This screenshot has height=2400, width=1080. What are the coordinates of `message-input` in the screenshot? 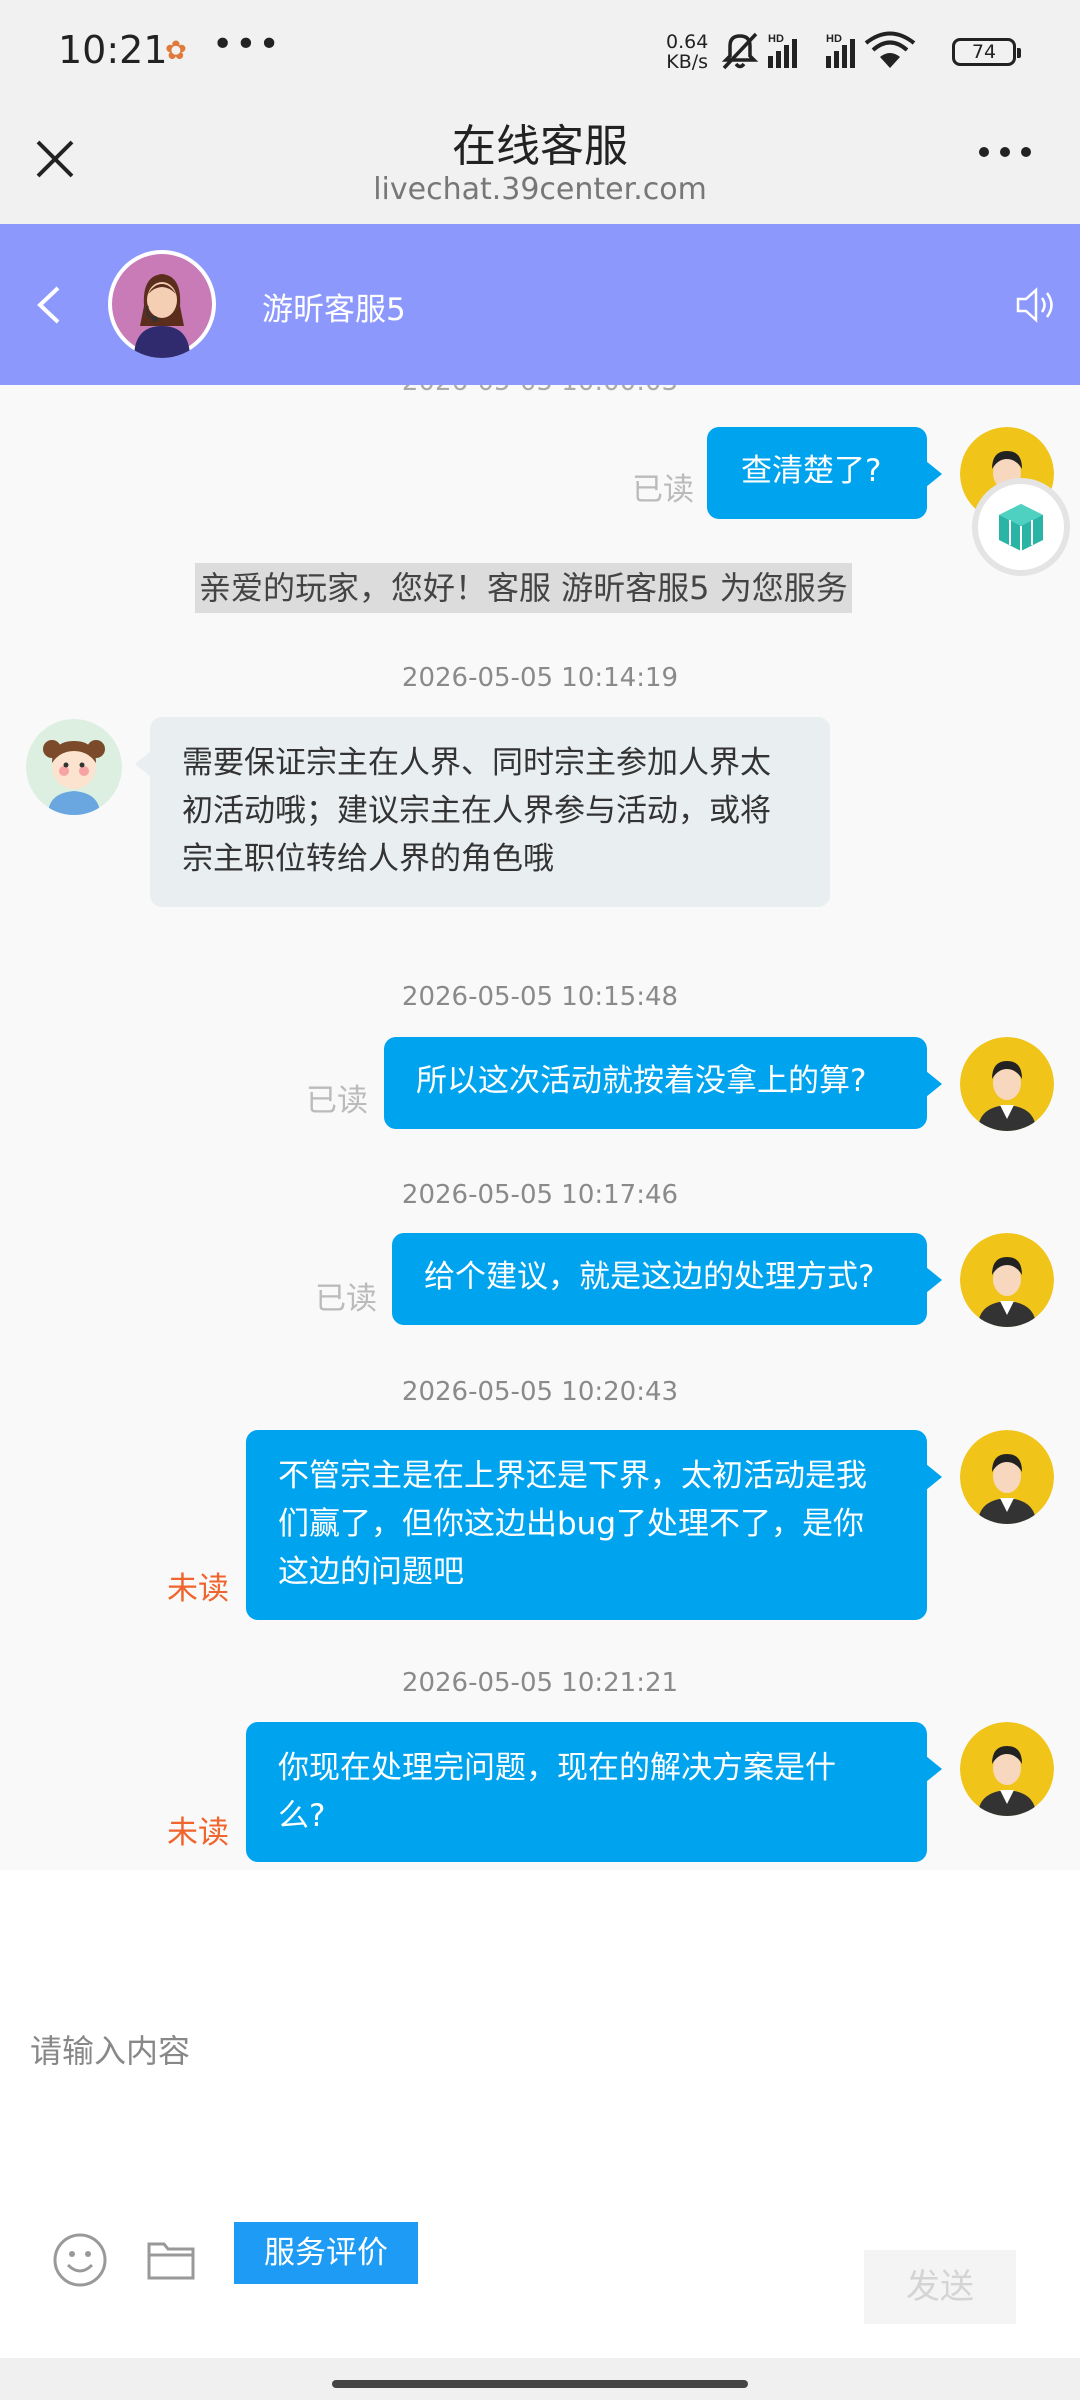 It's located at (540, 2051).